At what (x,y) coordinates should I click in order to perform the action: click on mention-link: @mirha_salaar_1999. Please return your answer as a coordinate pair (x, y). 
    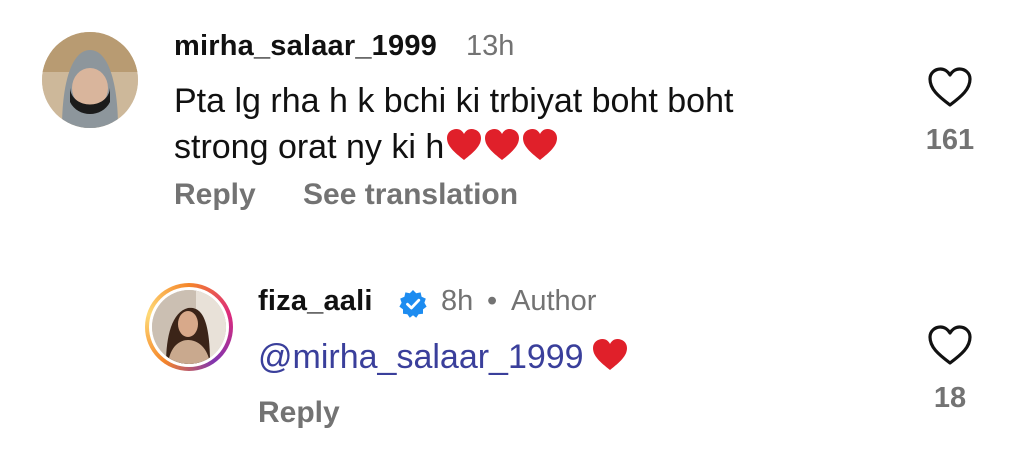
    Looking at the image, I should click on (421, 357).